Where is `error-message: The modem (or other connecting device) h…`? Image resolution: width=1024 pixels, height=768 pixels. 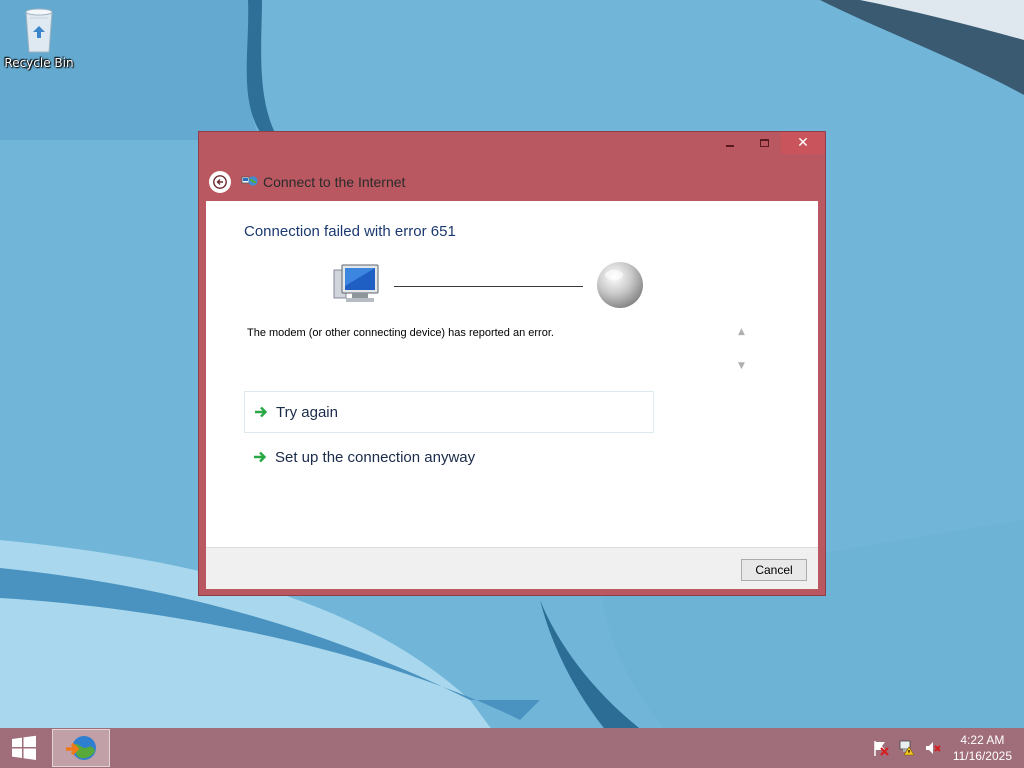 error-message: The modem (or other connecting device) h… is located at coordinates (400, 333).